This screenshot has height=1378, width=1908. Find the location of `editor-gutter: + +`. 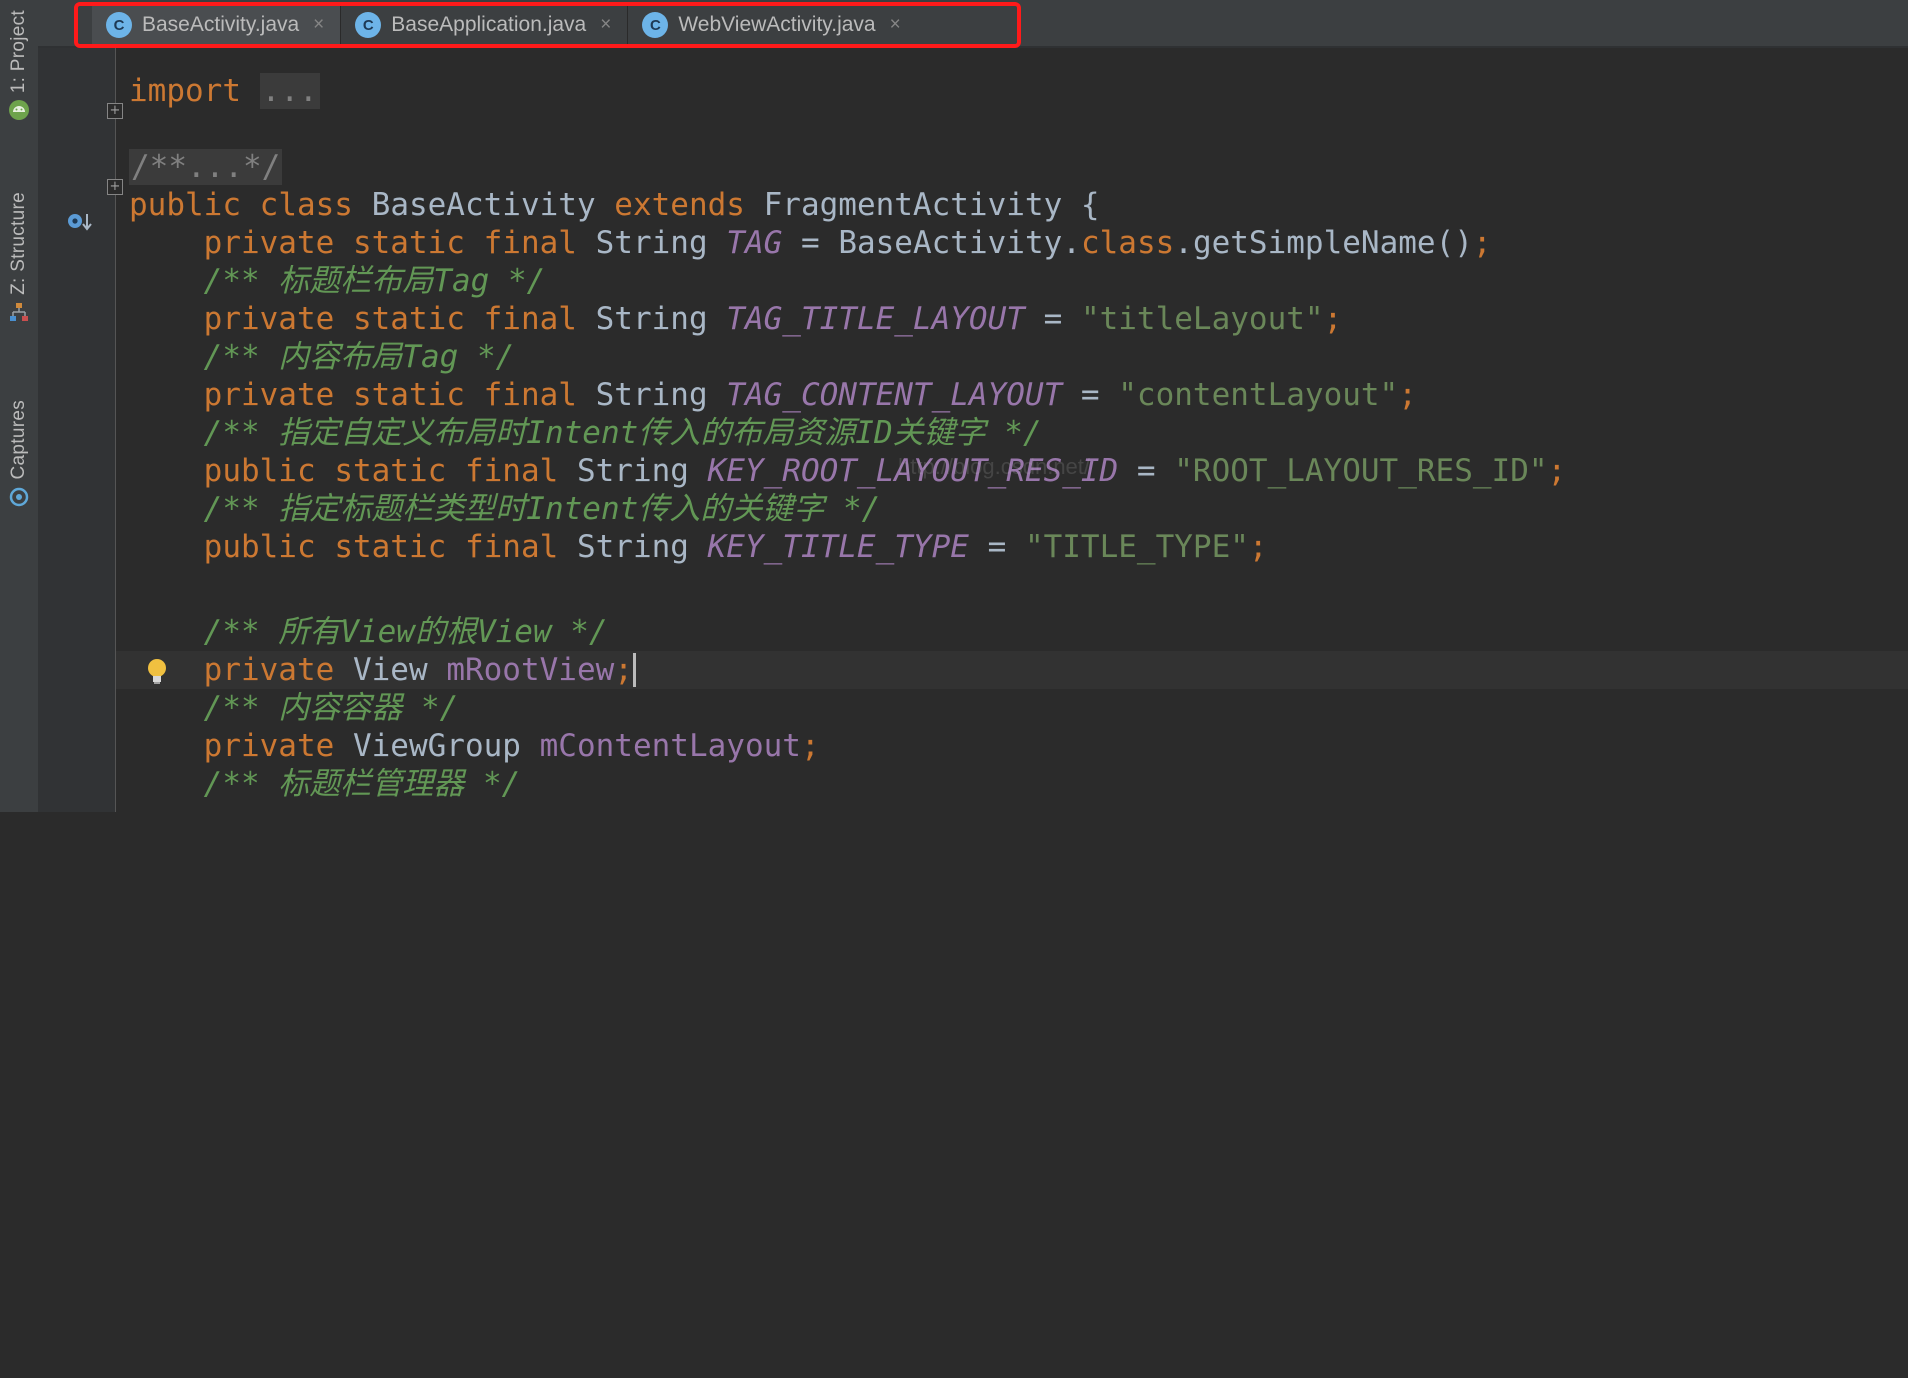

editor-gutter: + + is located at coordinates (102, 430).